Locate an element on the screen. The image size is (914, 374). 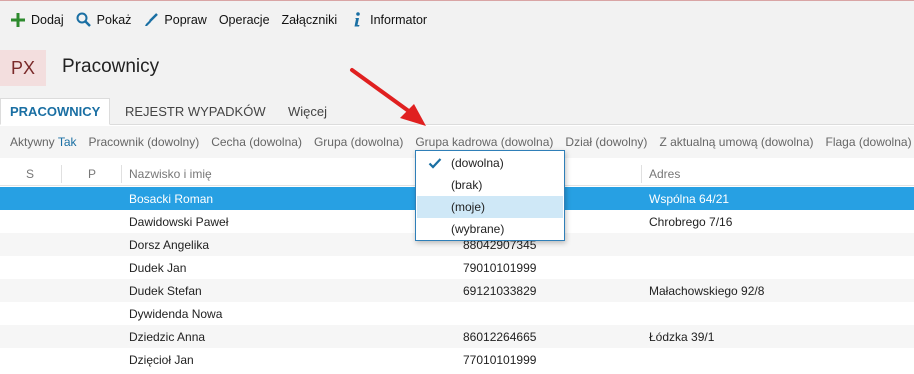
filter-active: Aktywny Tak is located at coordinates (43, 142).